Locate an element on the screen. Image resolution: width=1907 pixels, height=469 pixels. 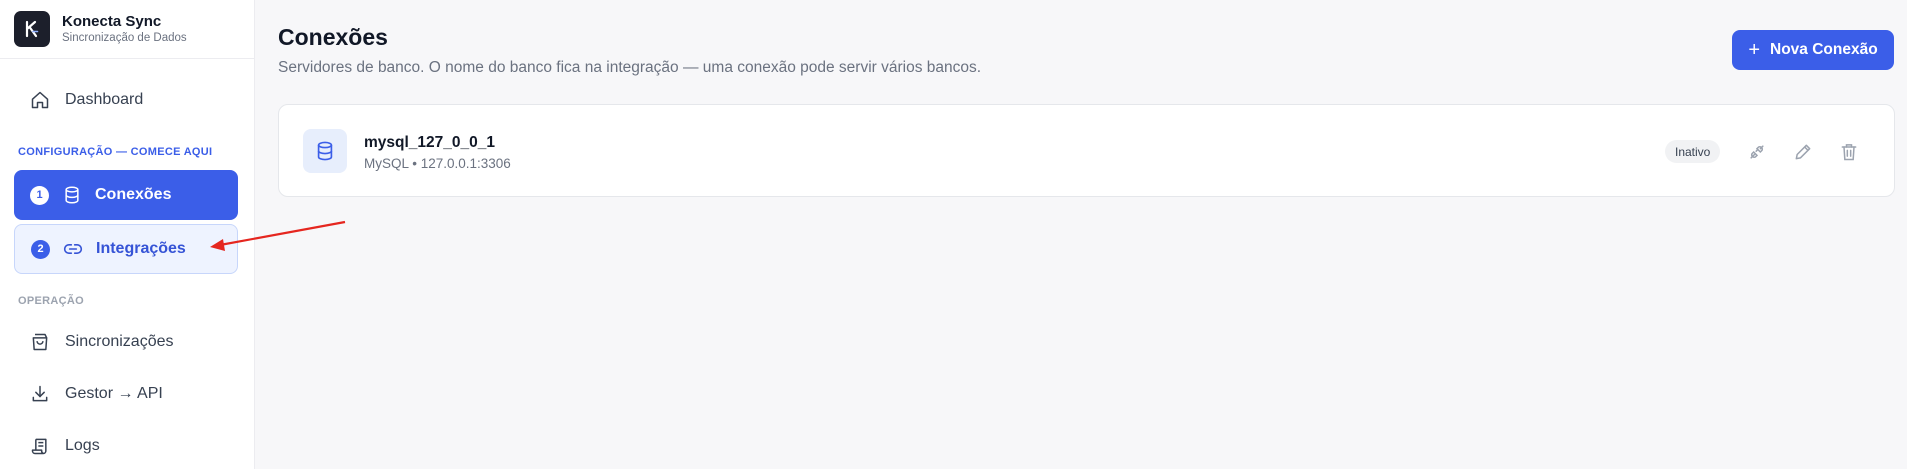
sidebar-item-conexoes: 1 Conexões is located at coordinates (126, 195).